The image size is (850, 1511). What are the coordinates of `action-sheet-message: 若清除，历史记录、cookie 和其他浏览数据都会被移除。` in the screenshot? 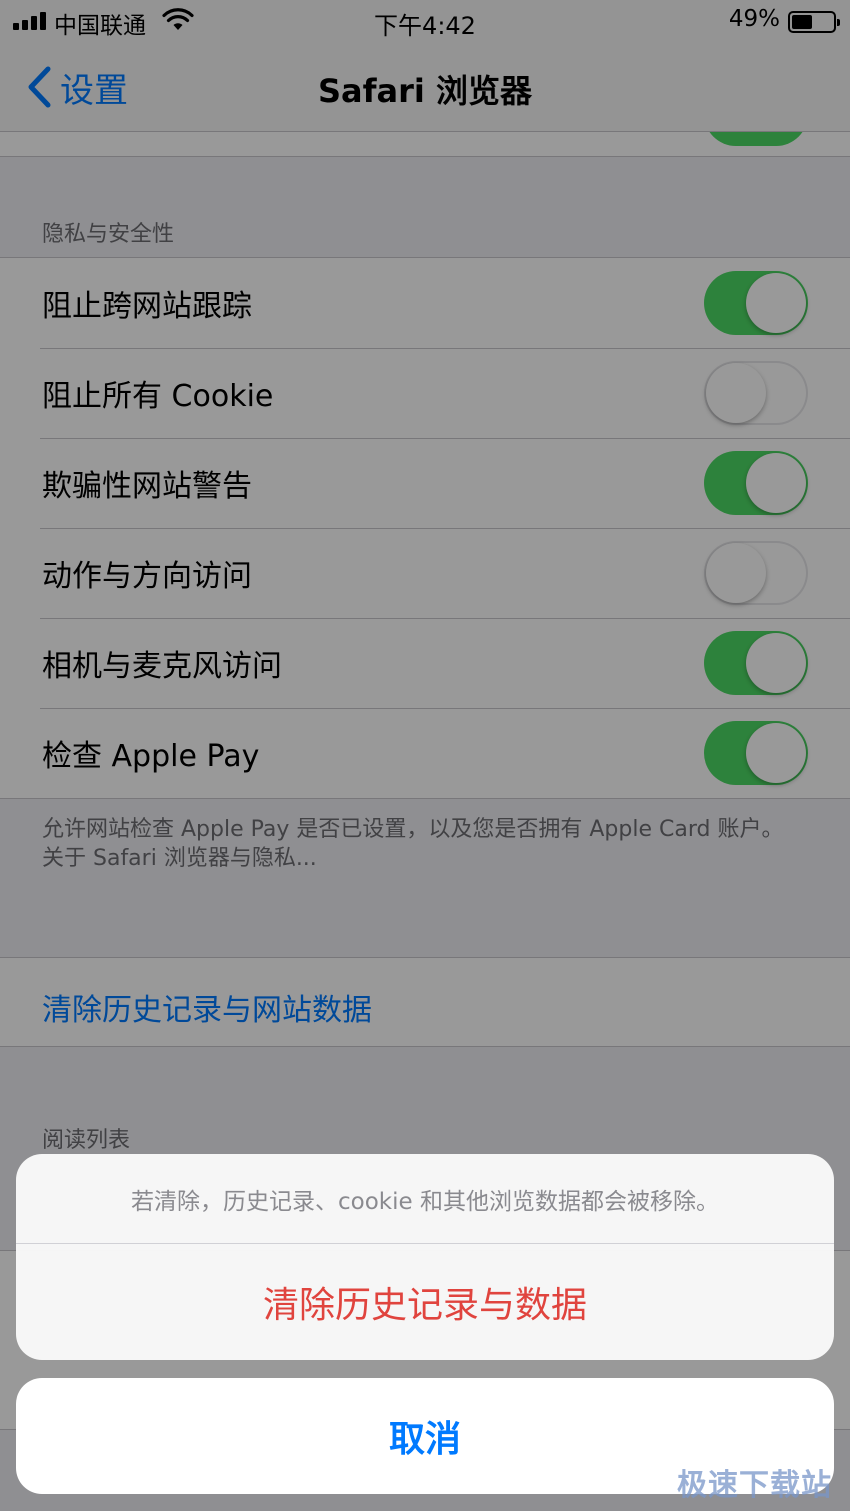 It's located at (425, 1199).